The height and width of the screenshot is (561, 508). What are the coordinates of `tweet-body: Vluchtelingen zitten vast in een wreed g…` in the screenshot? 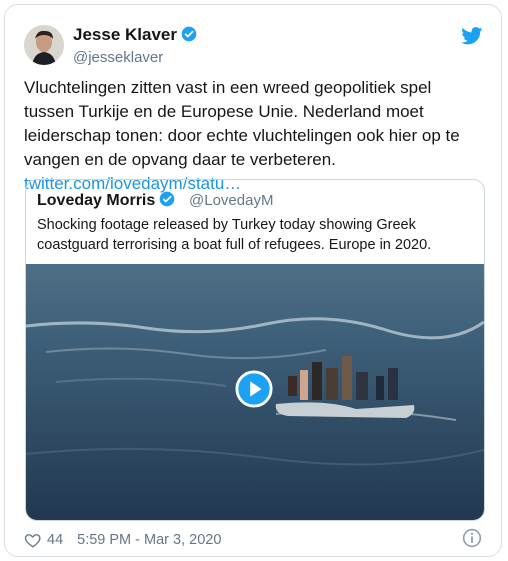 It's located at (242, 123).